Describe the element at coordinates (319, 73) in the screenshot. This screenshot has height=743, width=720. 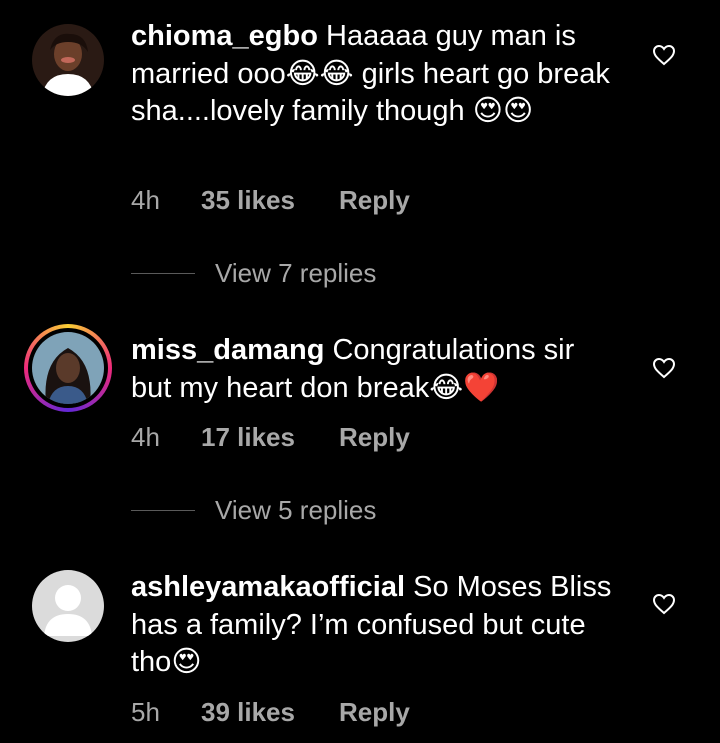
I see `laughing-emoji-icon: 😂😂` at that location.